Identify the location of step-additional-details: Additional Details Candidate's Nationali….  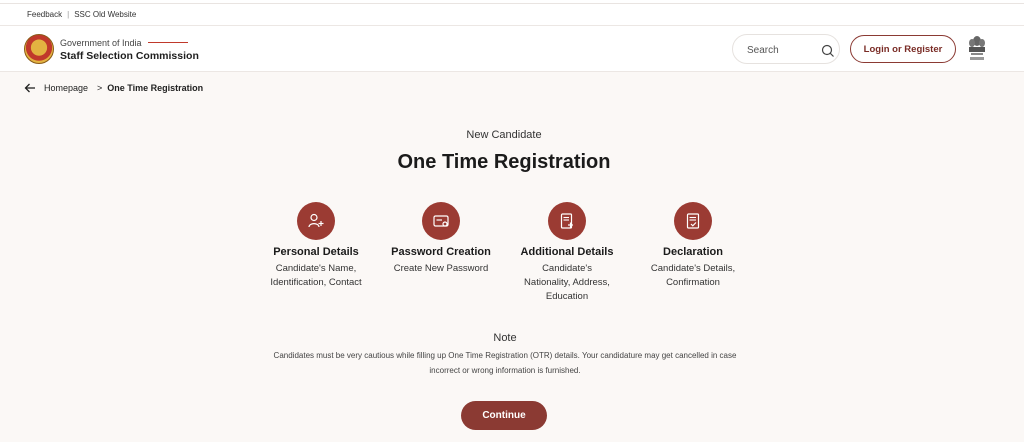
(567, 253).